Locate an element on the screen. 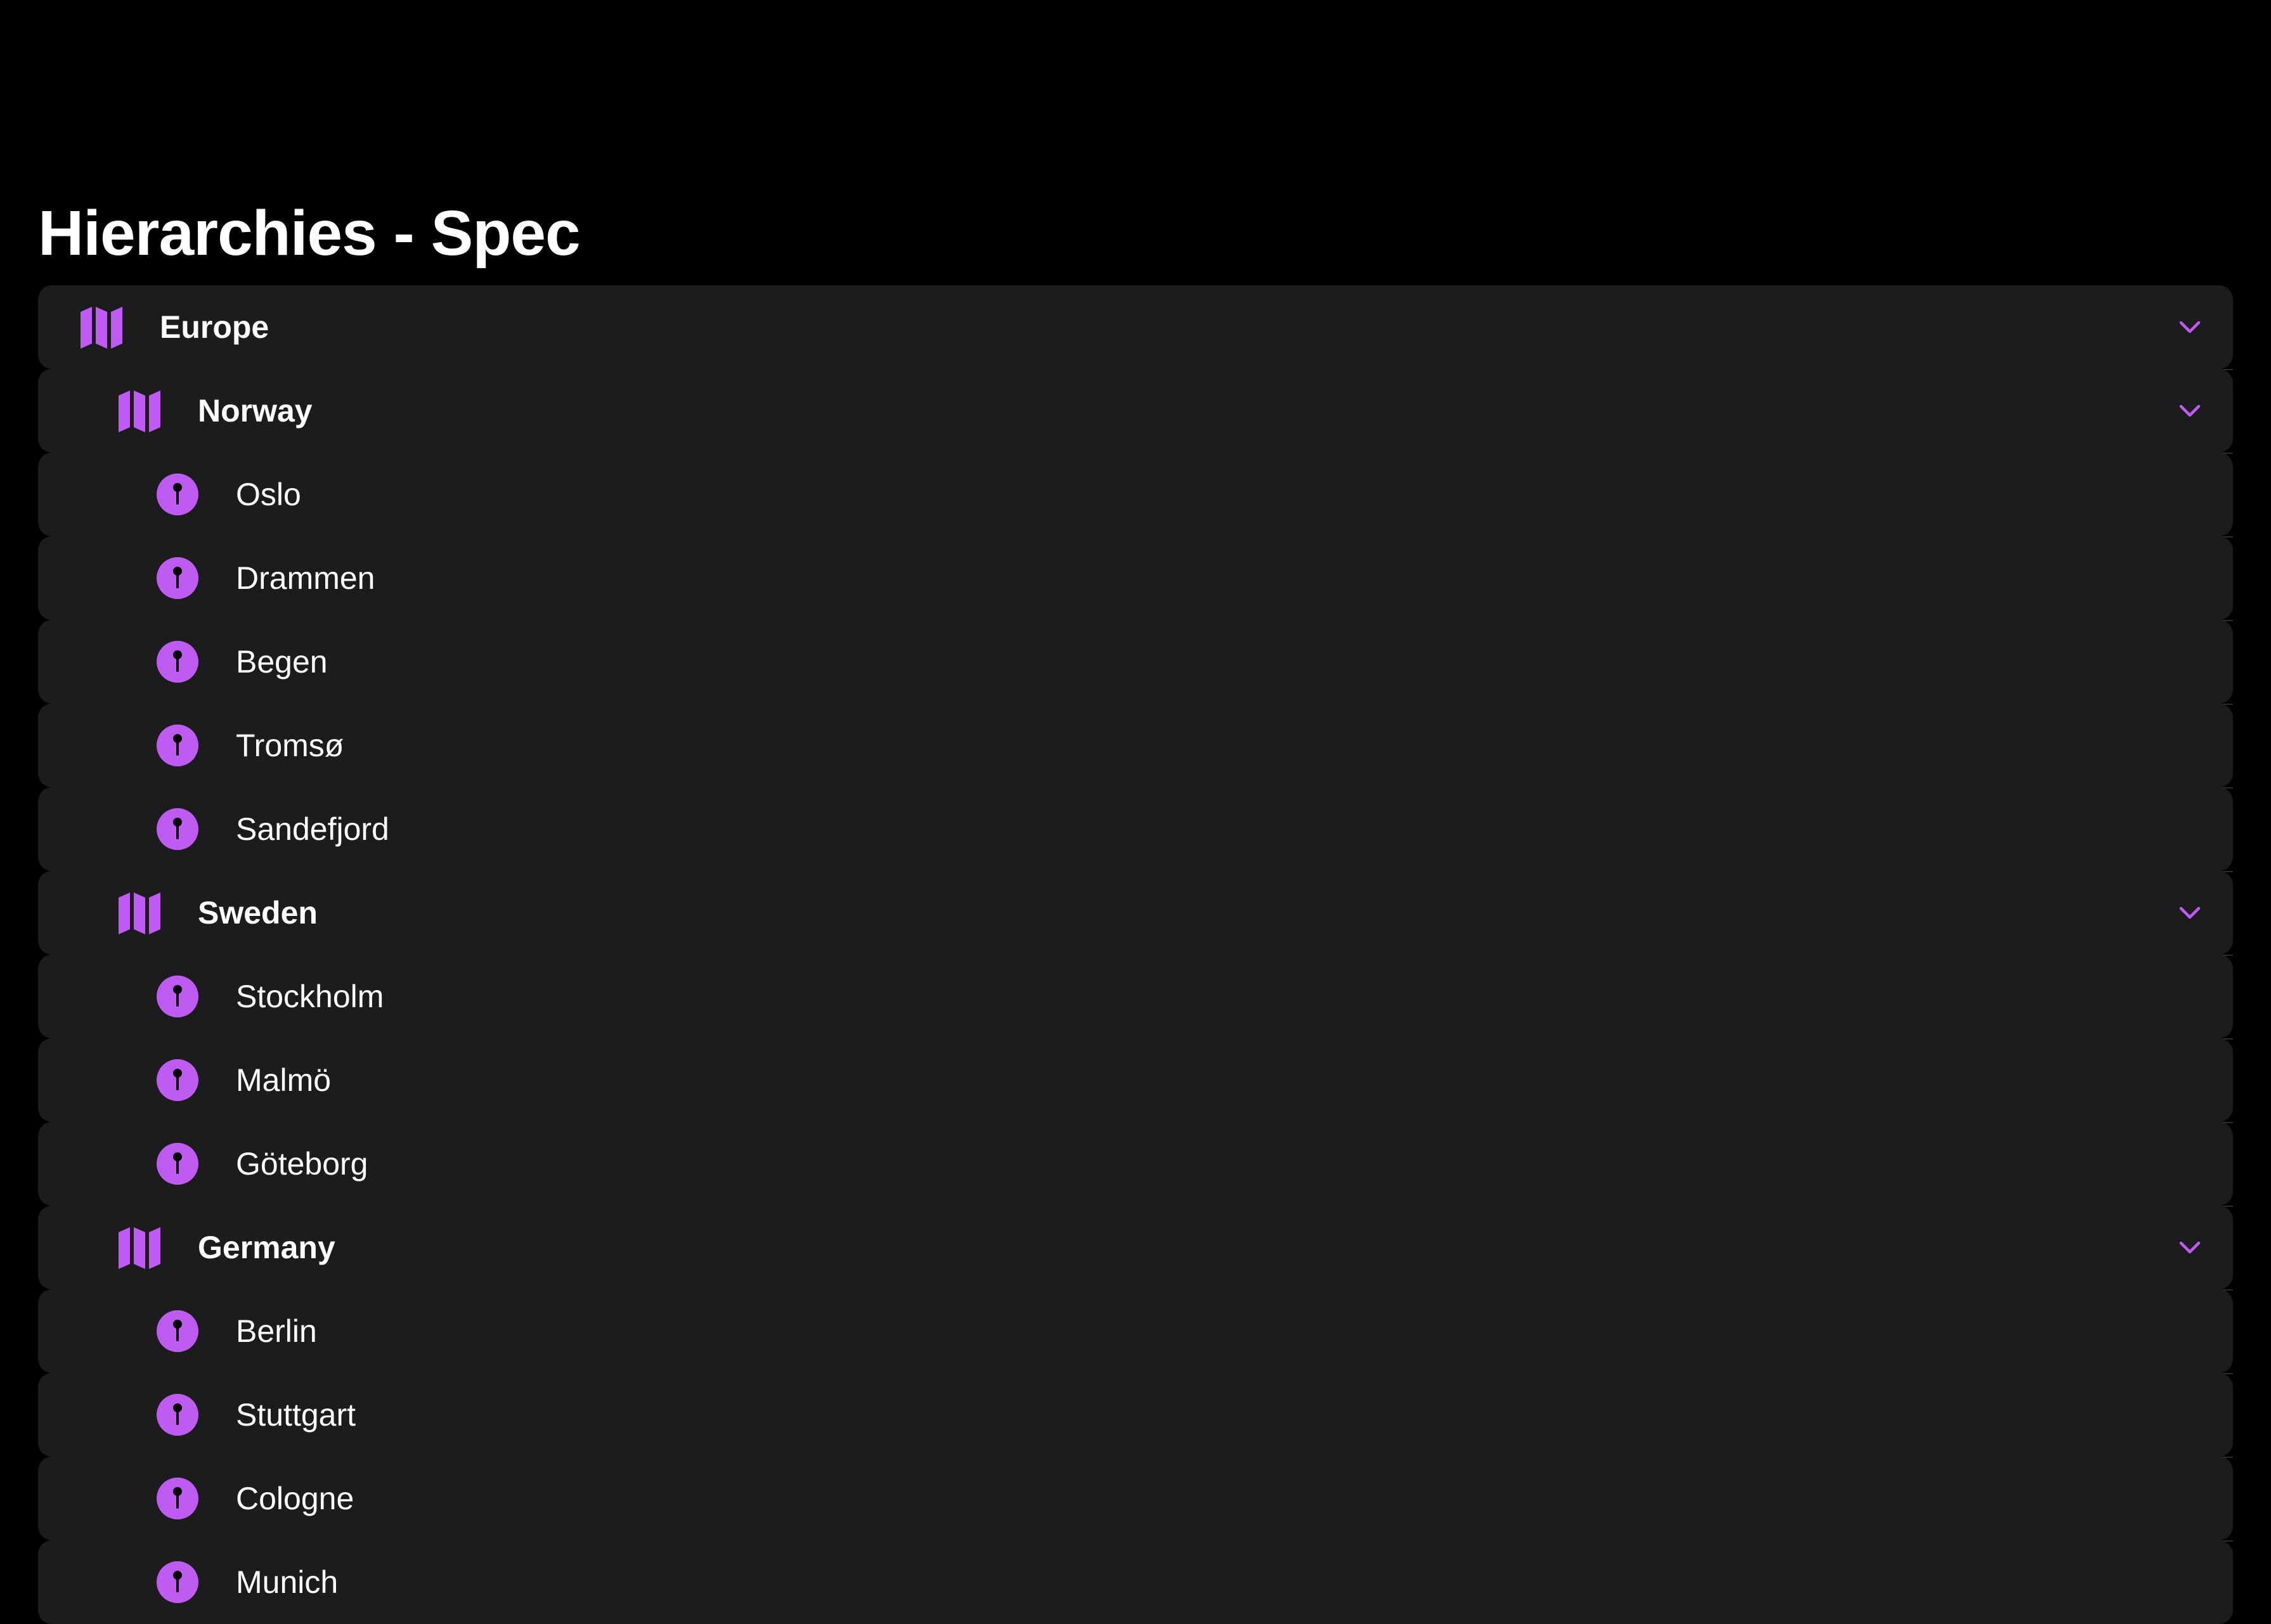 The width and height of the screenshot is (2271, 1624). tree-row-label: Cologne is located at coordinates (295, 1498).